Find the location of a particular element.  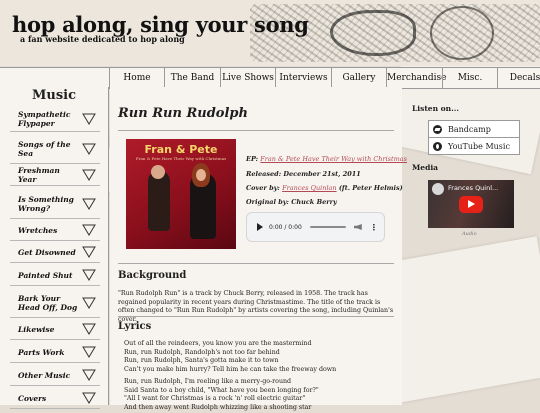

nav-misc: Misc. is located at coordinates (469, 78).